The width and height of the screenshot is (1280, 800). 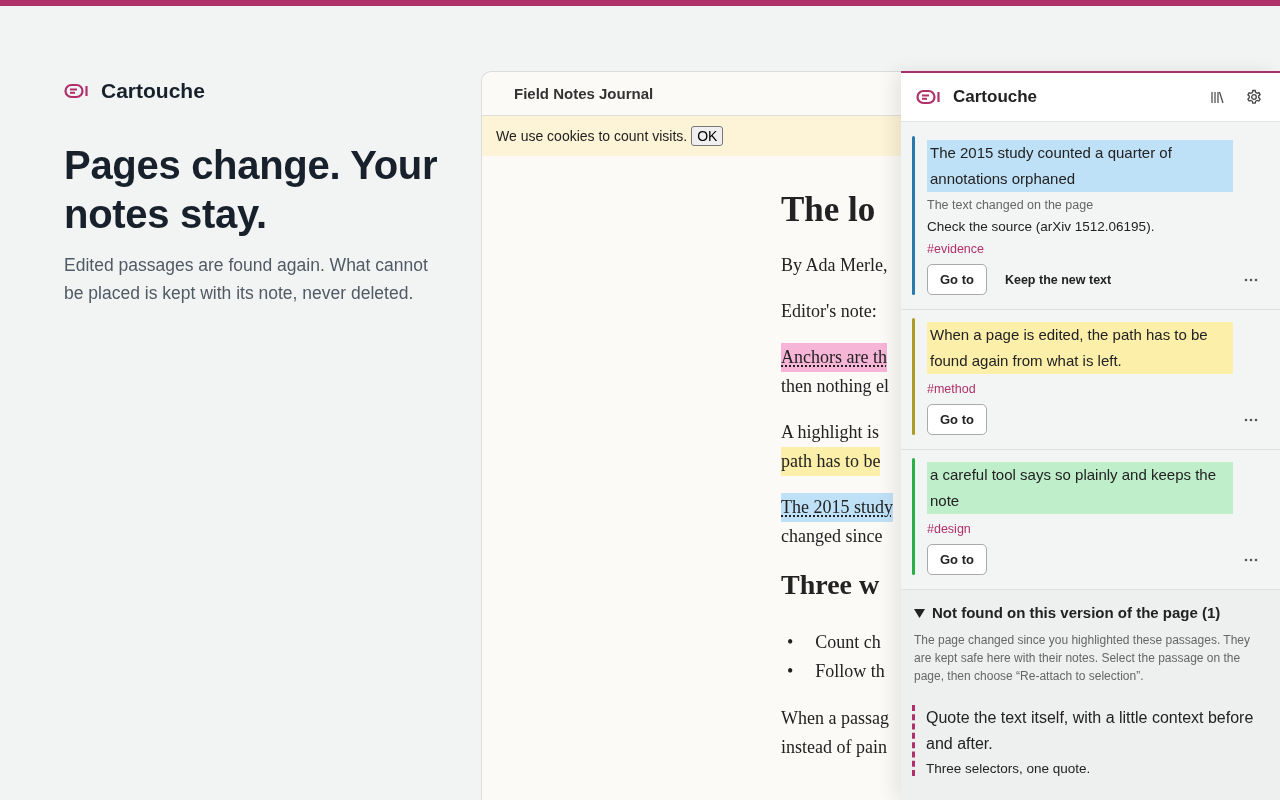 What do you see at coordinates (829, 210) in the screenshot?
I see `article-title: The lo` at bounding box center [829, 210].